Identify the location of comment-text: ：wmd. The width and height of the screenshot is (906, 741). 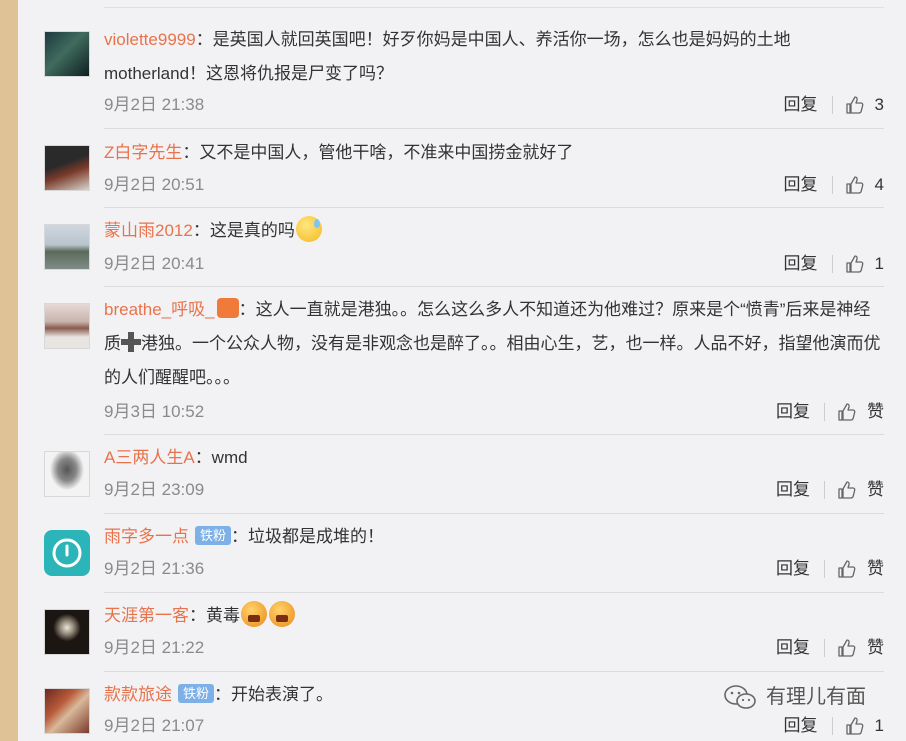
(221, 457).